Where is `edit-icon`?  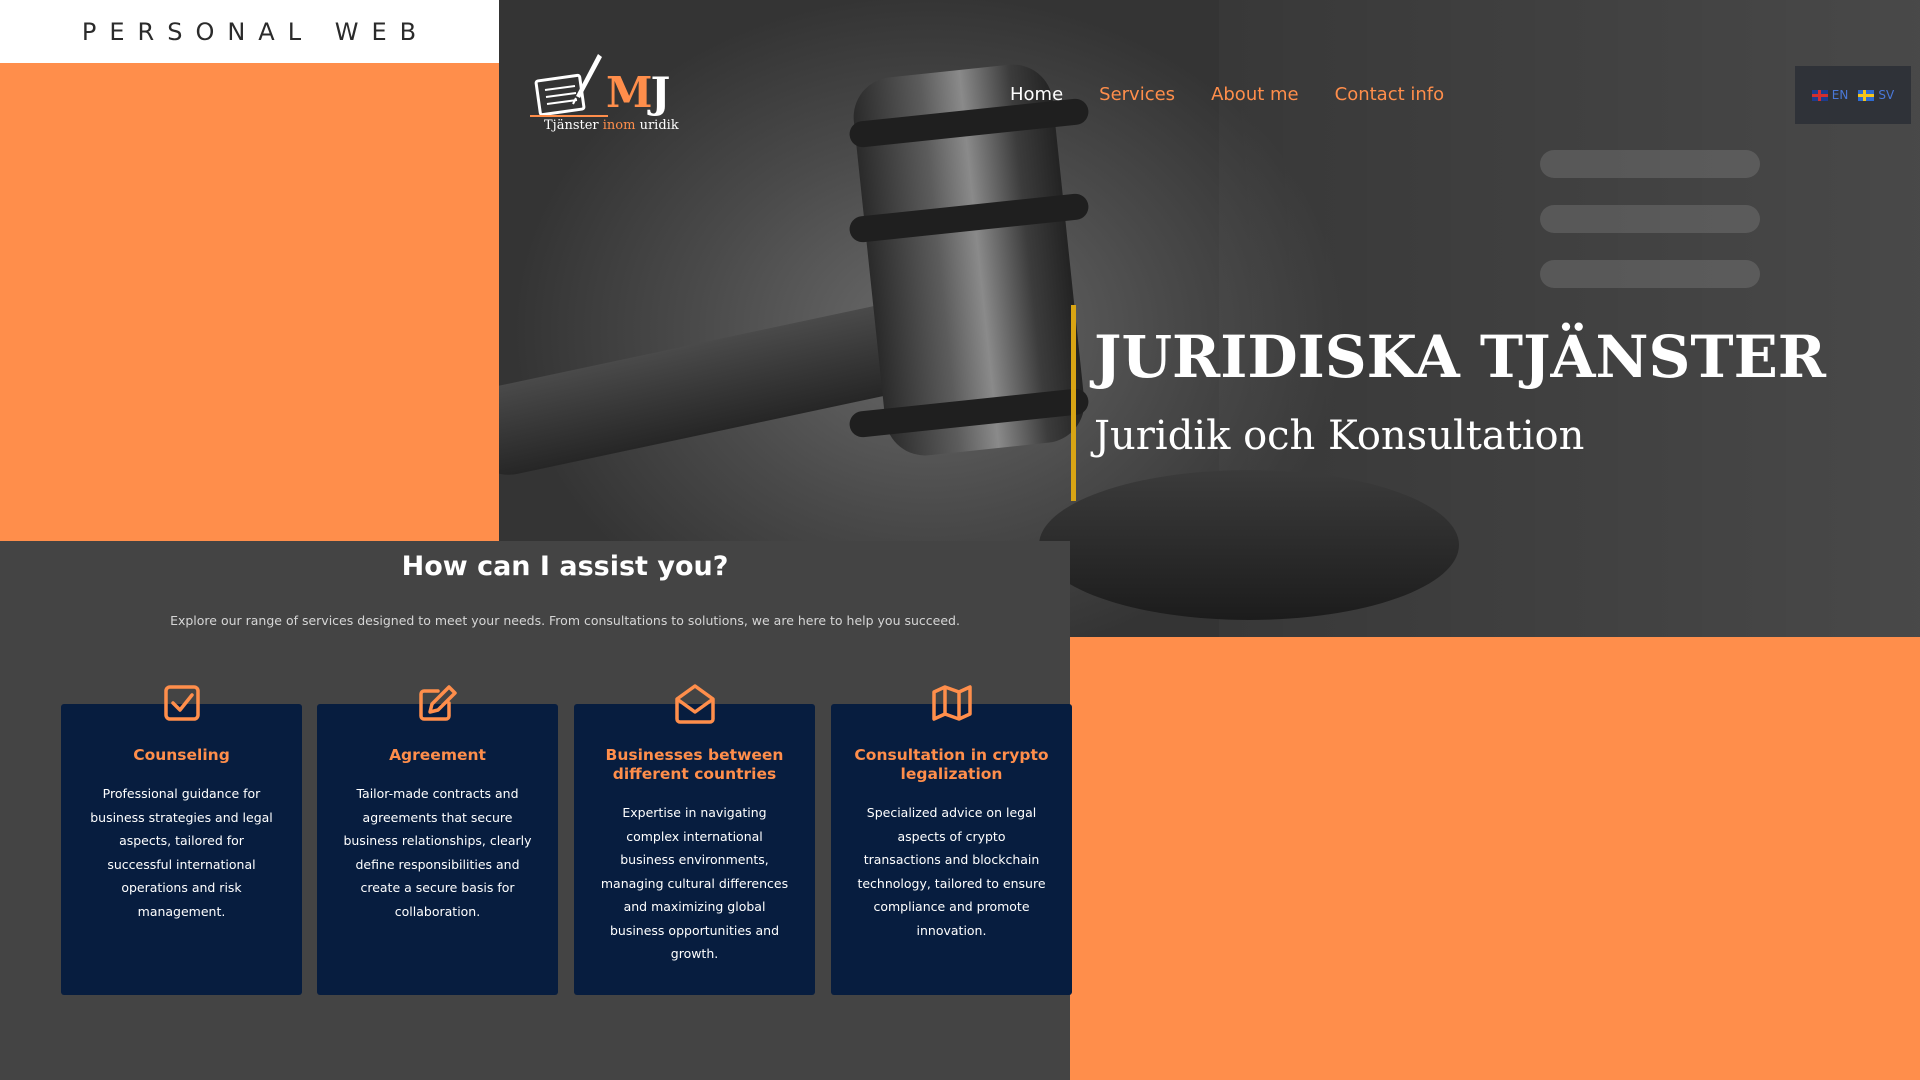 edit-icon is located at coordinates (437, 703).